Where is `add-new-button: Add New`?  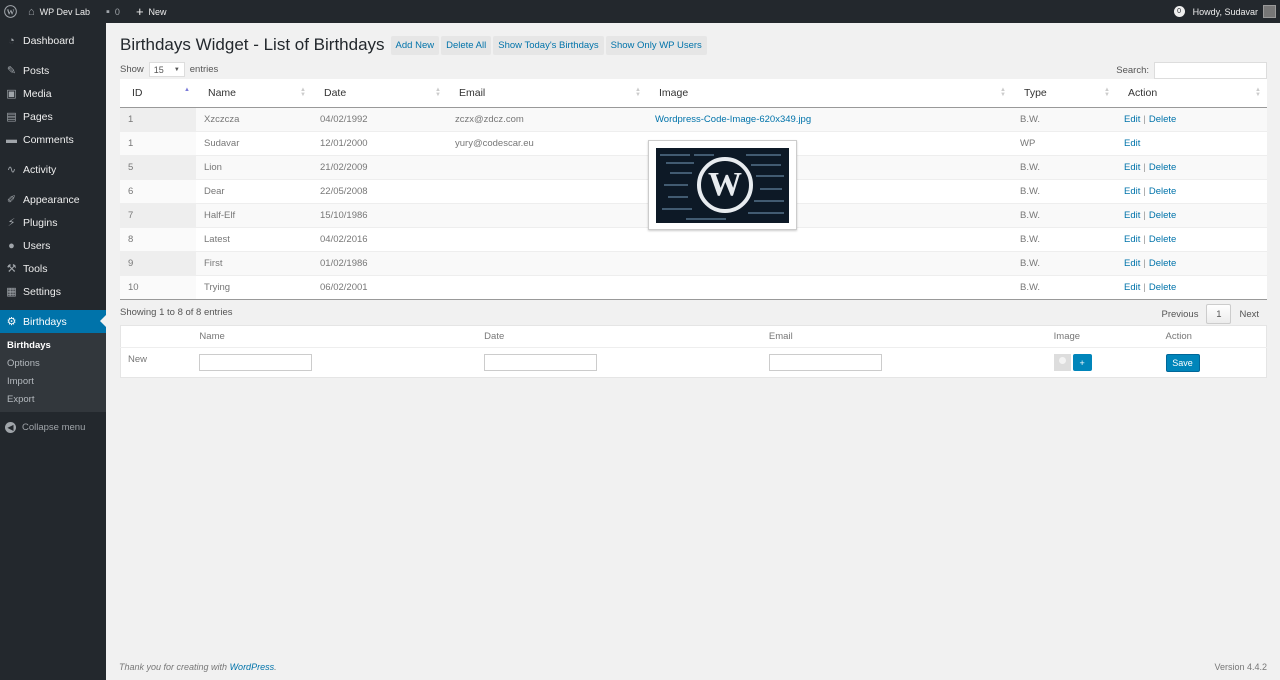
add-new-button: Add New is located at coordinates (415, 45).